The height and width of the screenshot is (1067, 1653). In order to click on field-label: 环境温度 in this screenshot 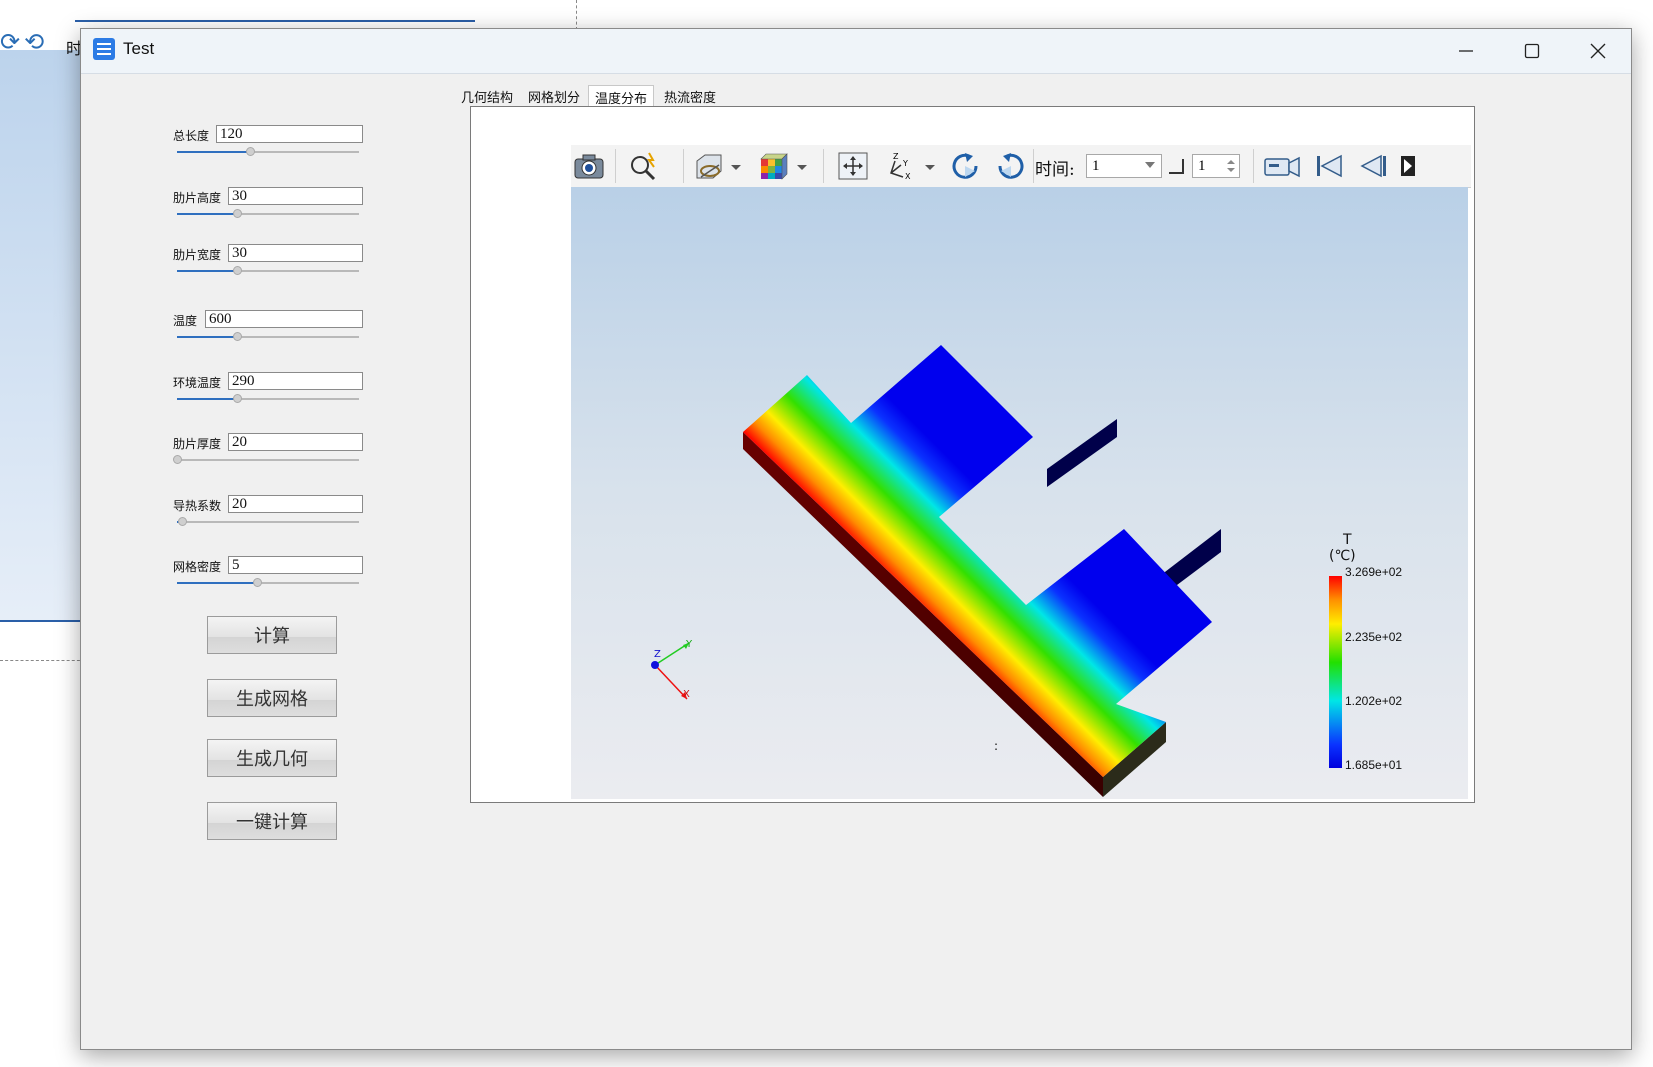, I will do `click(197, 383)`.